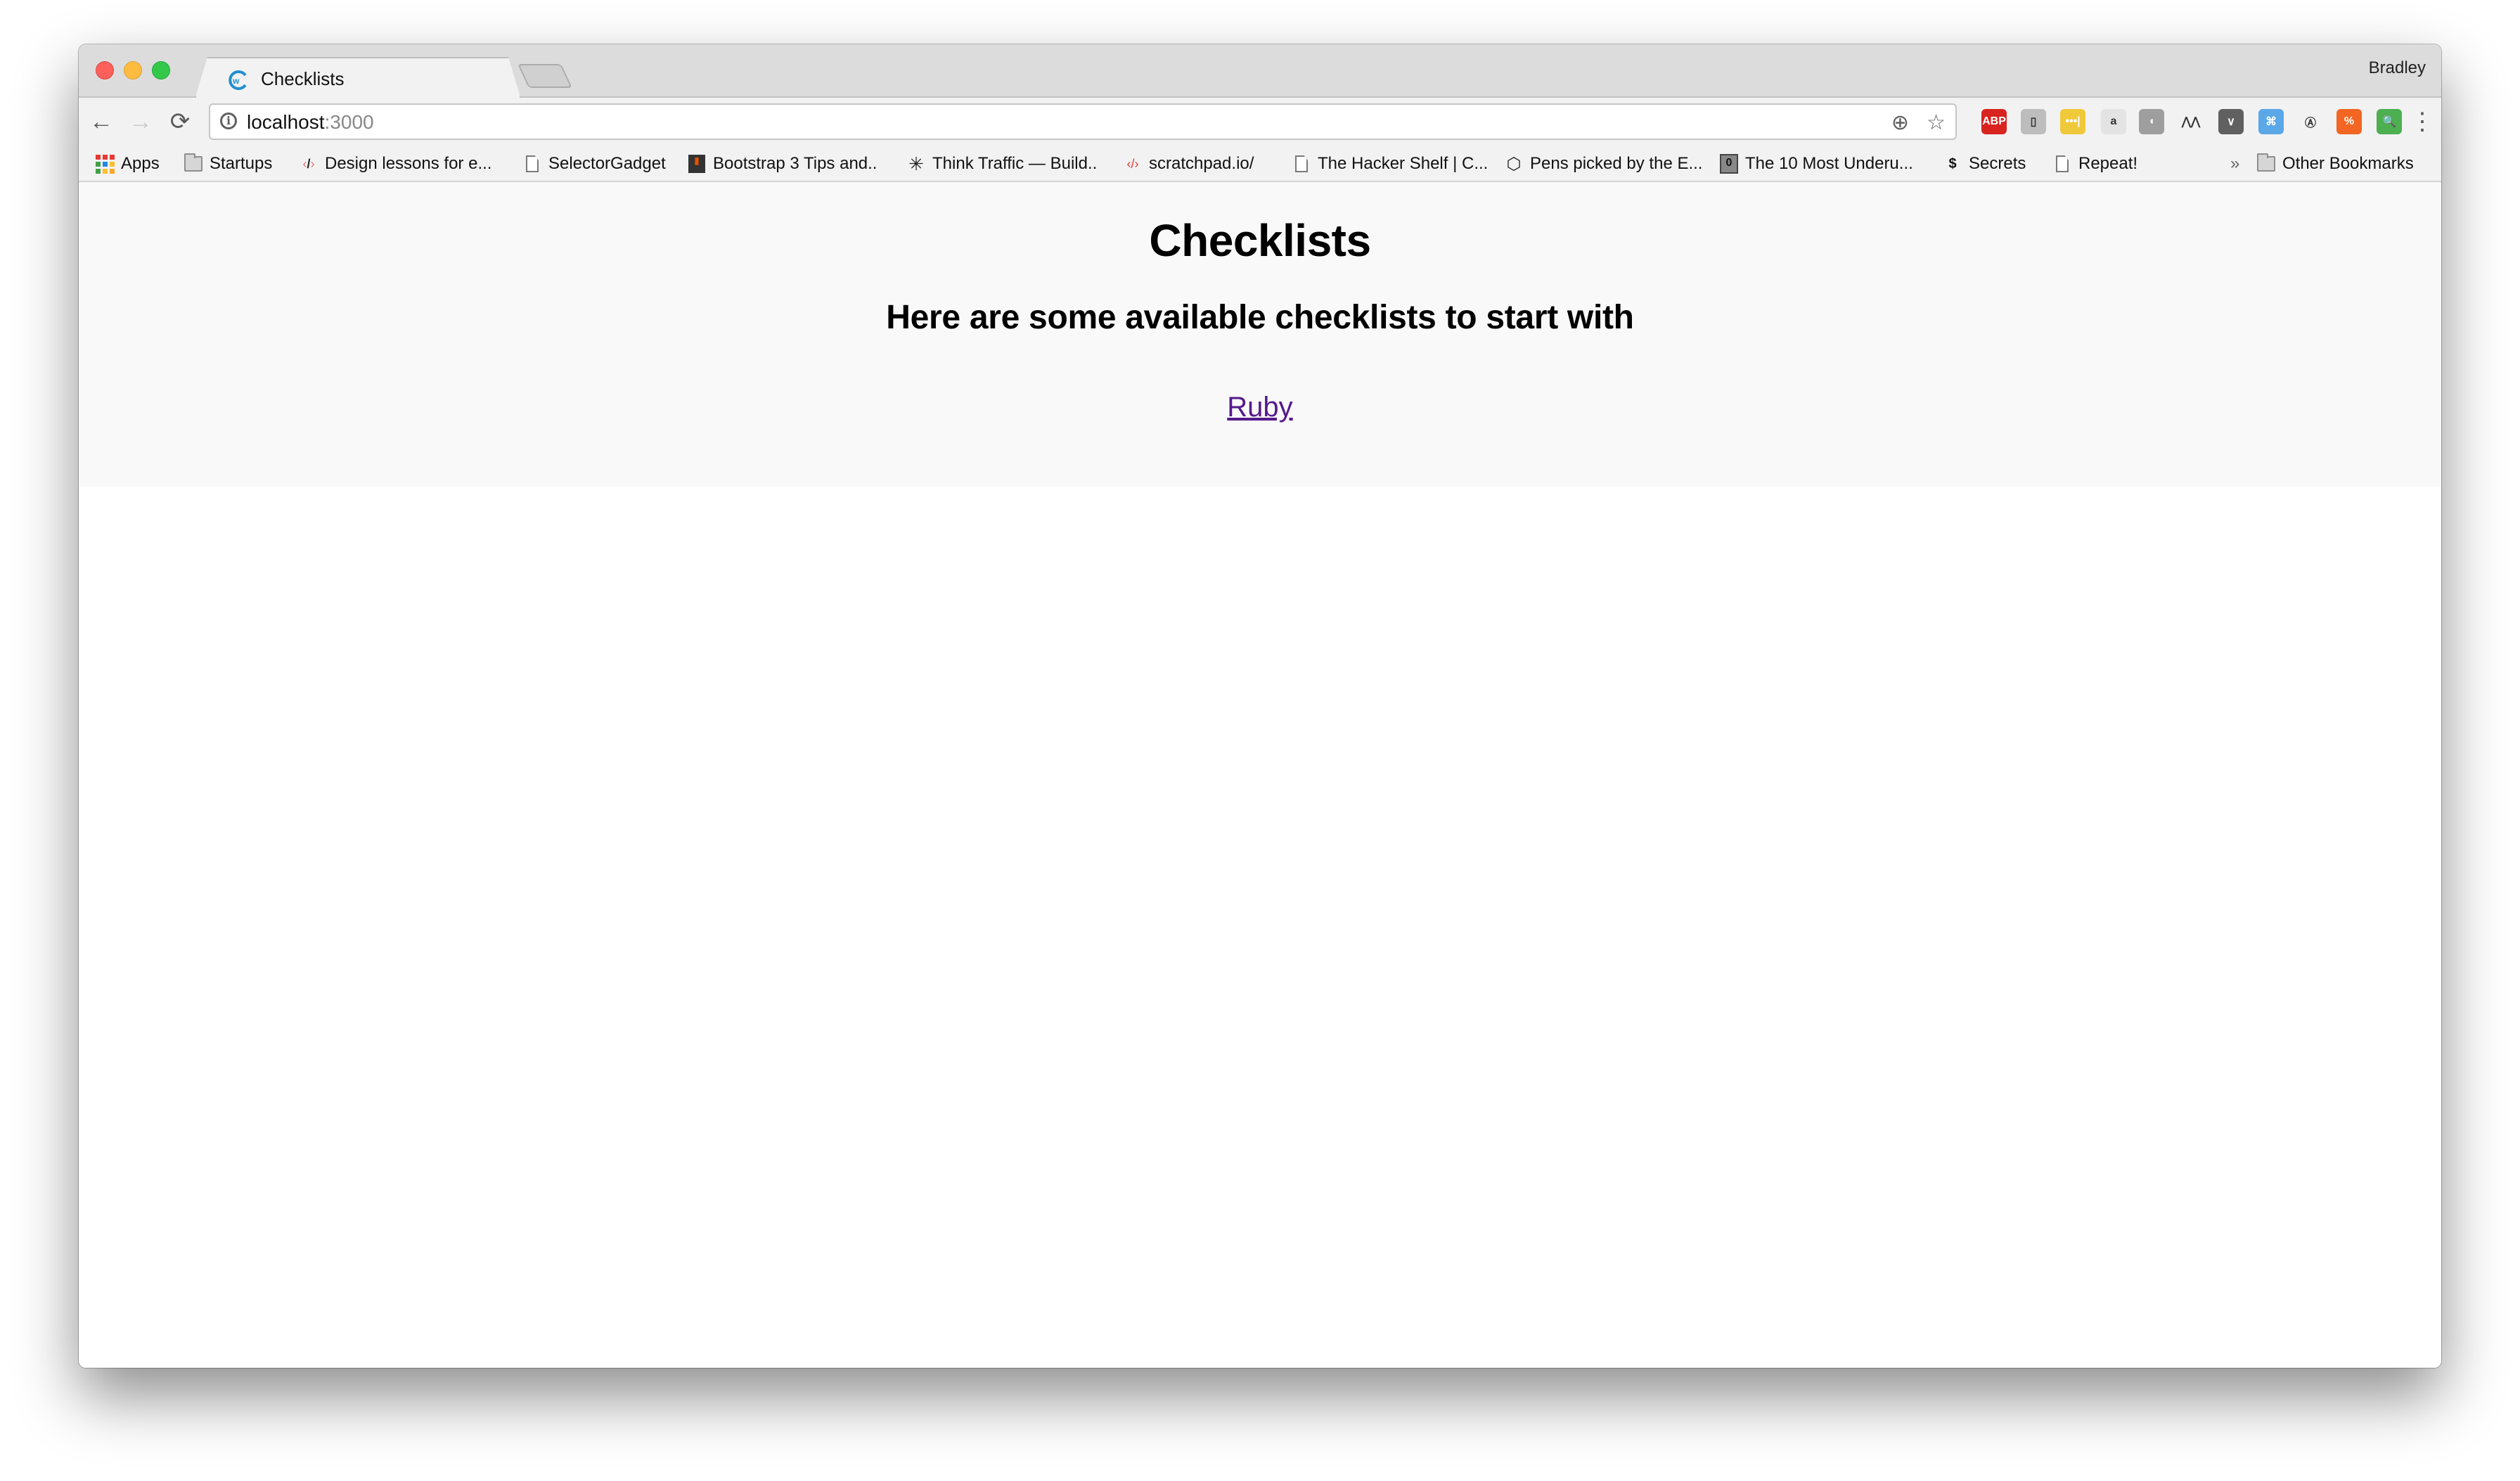 The image size is (2520, 1481). I want to click on tab-title: Checklists, so click(303, 78).